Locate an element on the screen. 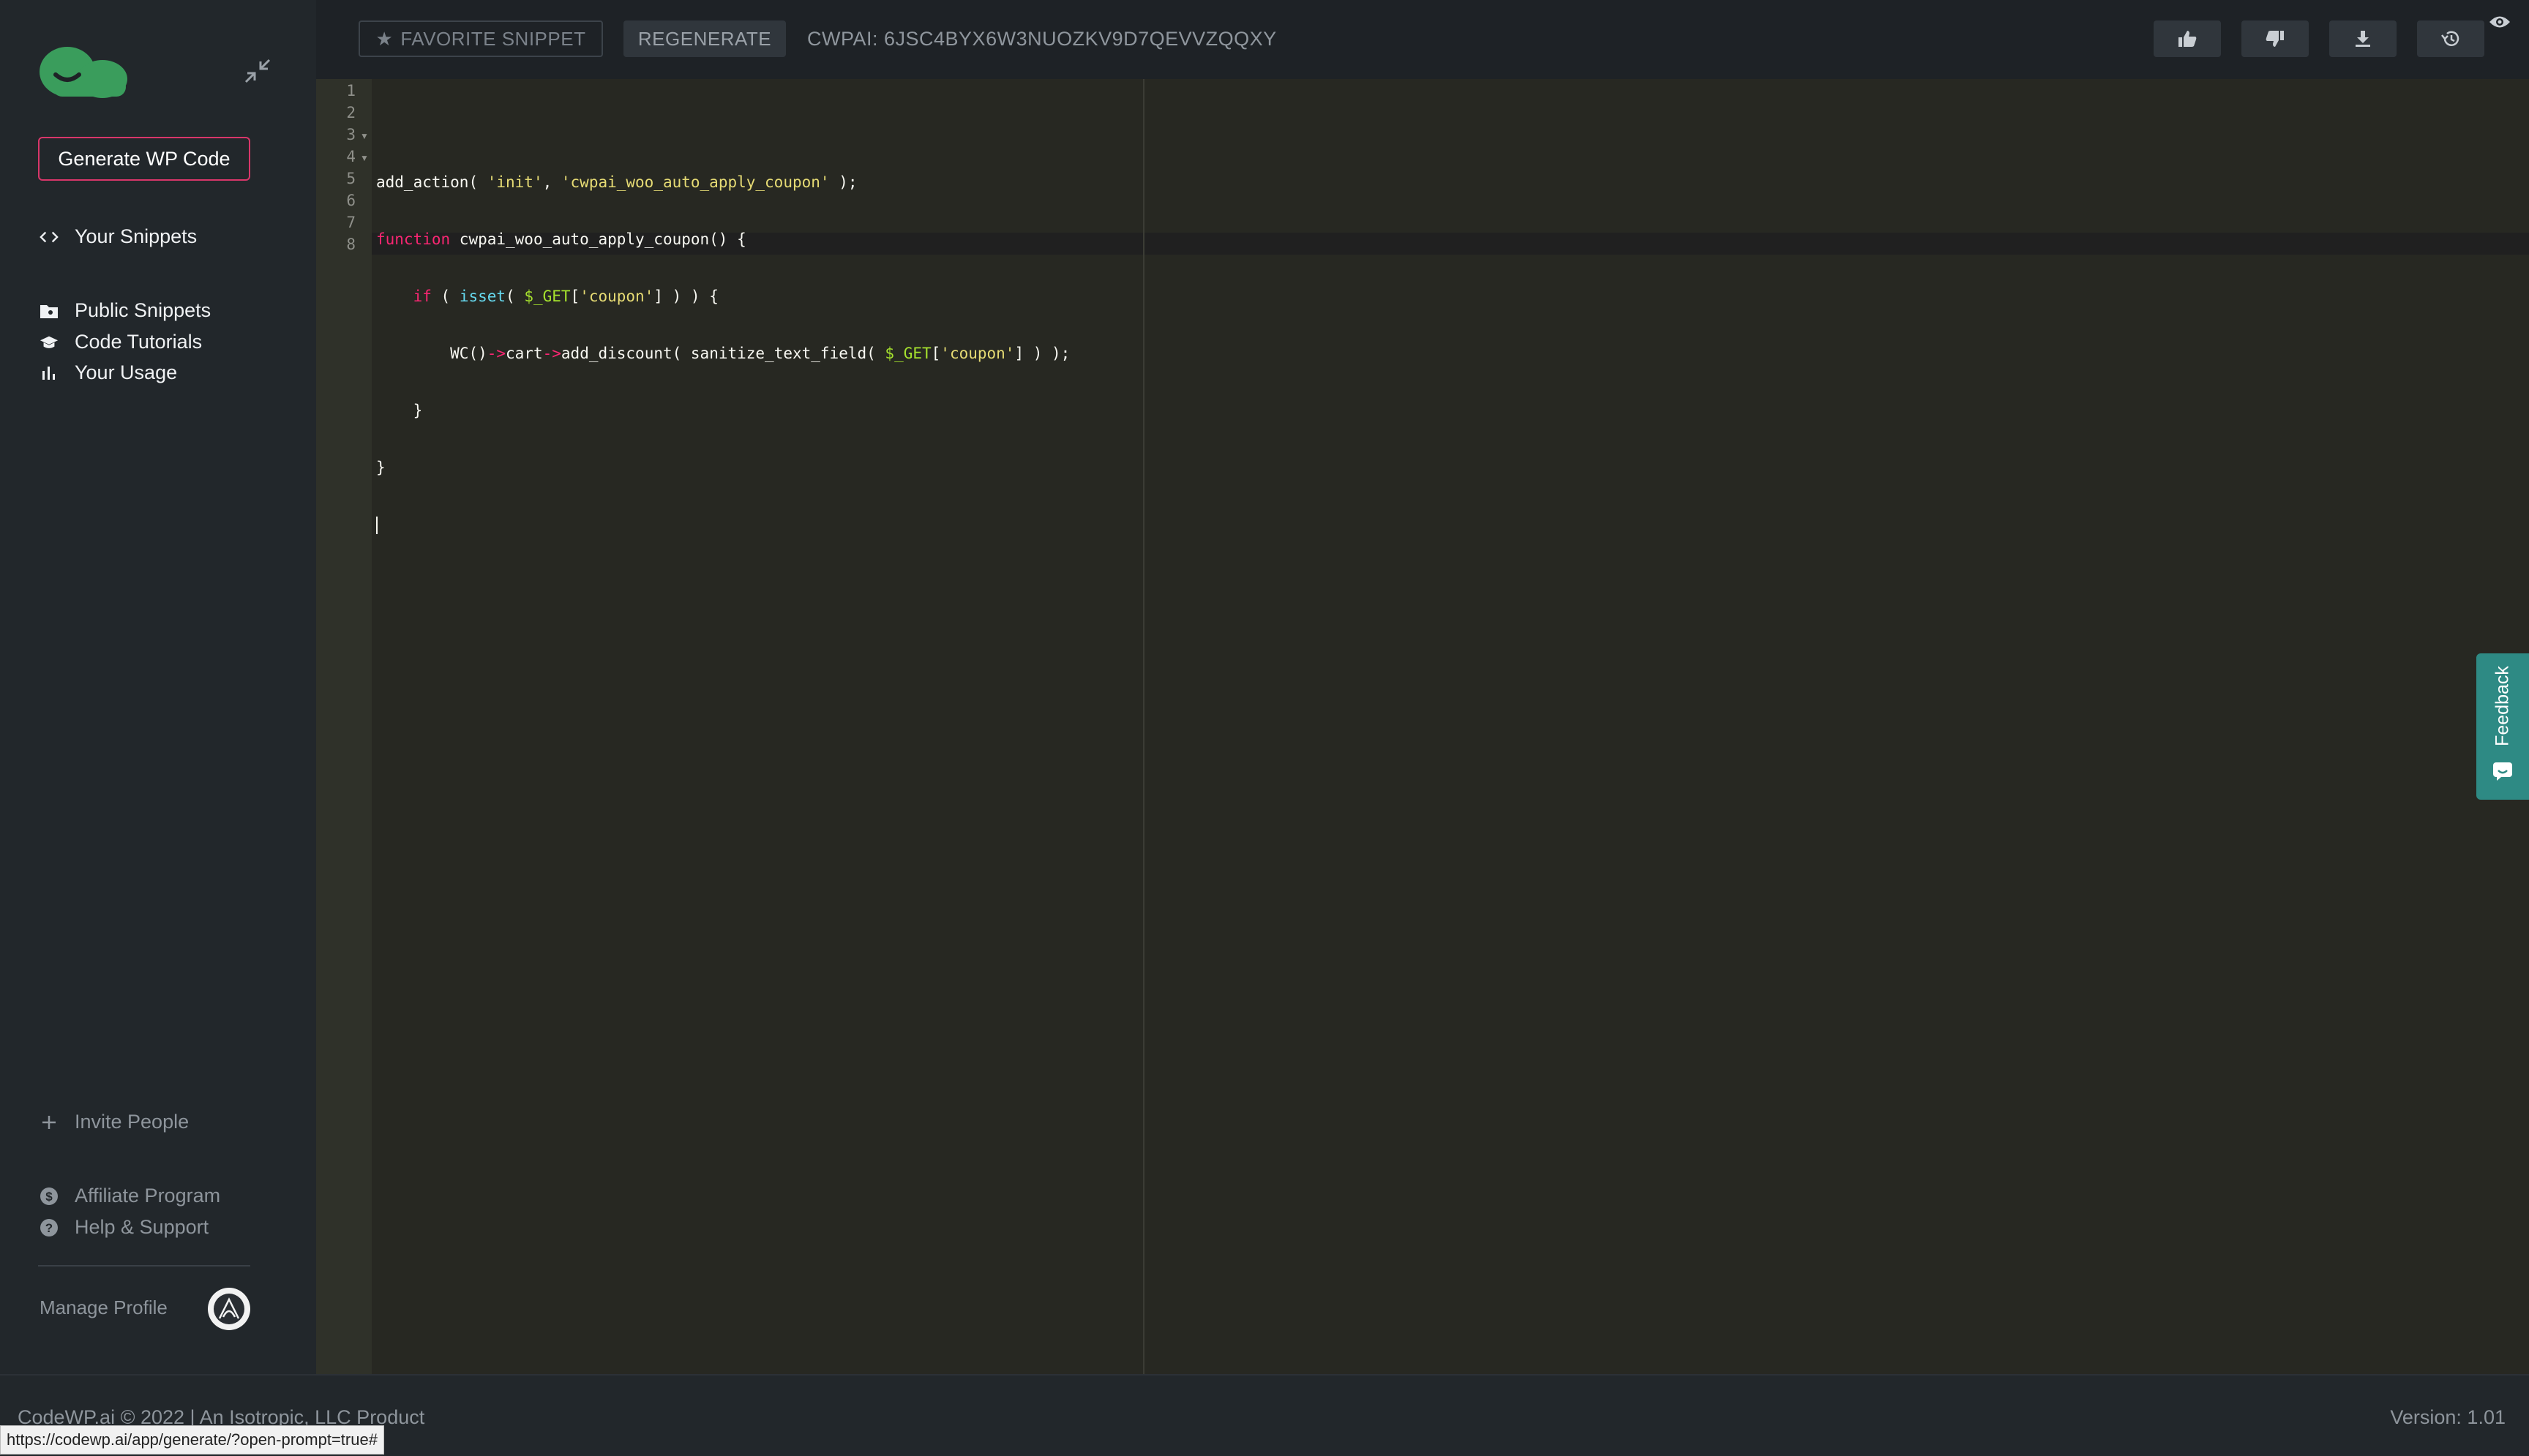 The image size is (2529, 1456). nav-public-snippets: Public Snippets is located at coordinates (125, 310).